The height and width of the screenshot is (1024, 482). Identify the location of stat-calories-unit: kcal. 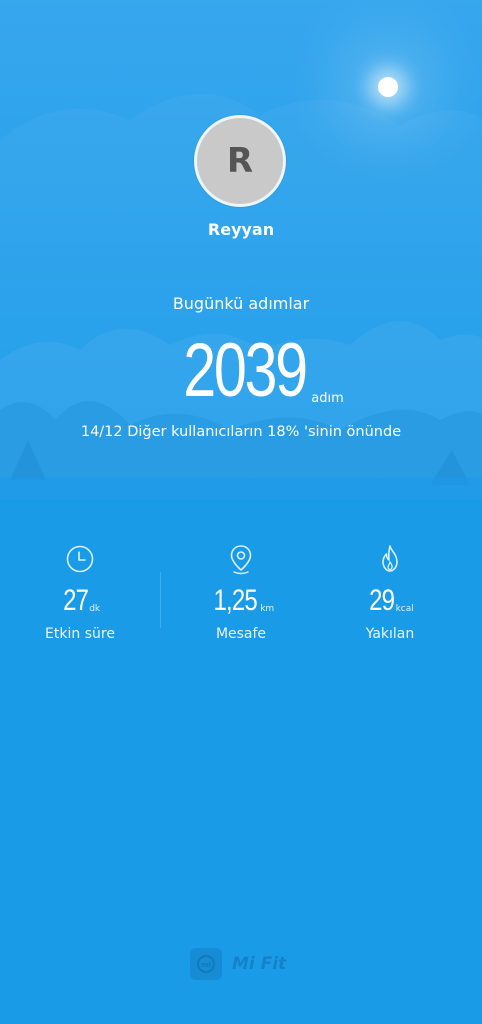
(404, 609).